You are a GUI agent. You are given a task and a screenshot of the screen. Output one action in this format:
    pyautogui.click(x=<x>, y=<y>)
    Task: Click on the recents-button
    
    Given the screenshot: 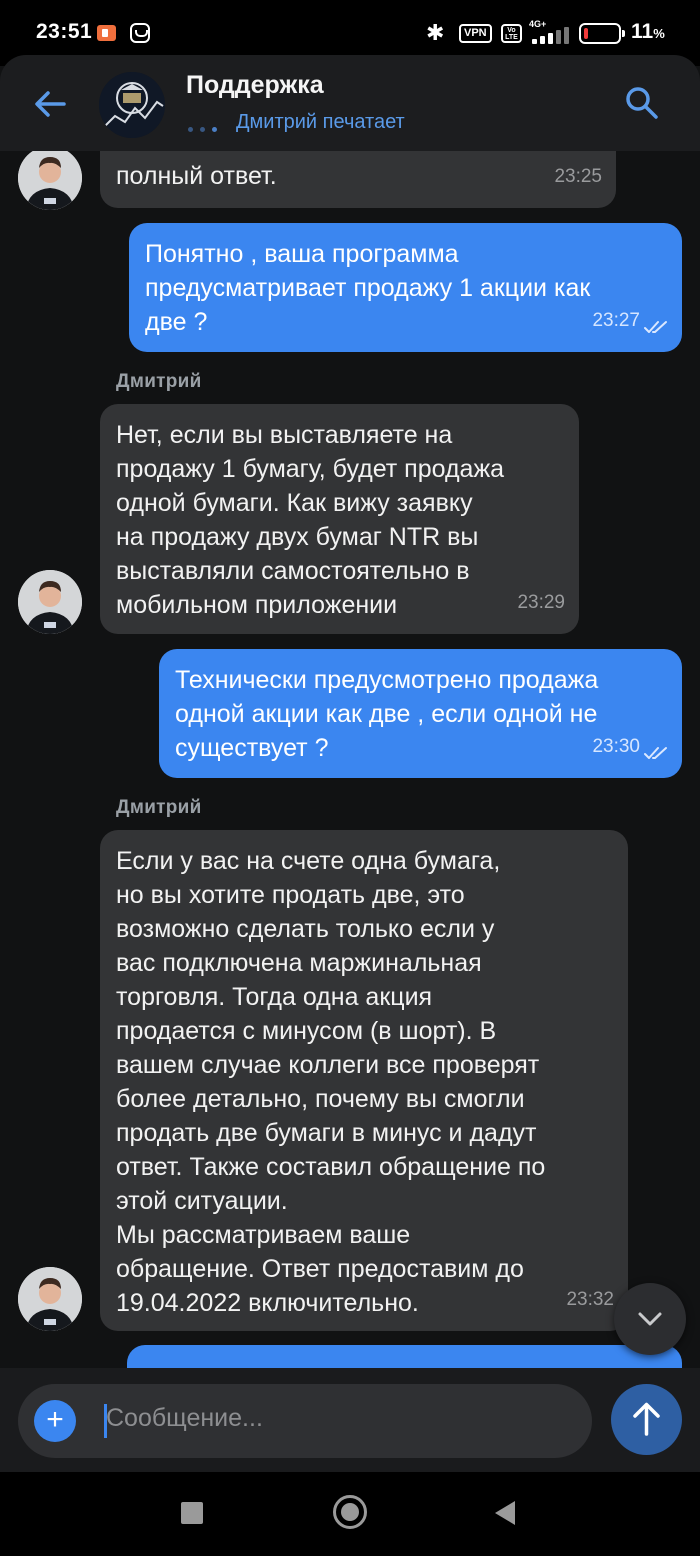 What is the action you would take?
    pyautogui.click(x=192, y=1513)
    